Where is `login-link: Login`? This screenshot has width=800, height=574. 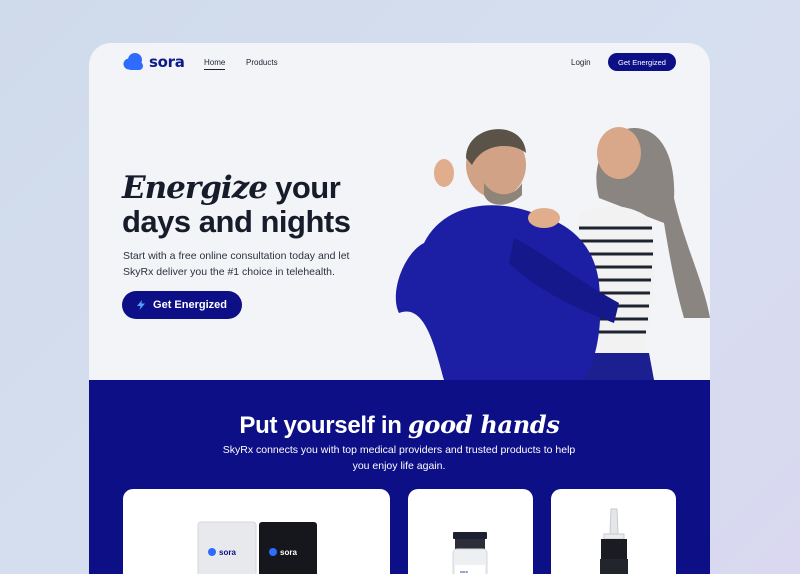
login-link: Login is located at coordinates (581, 62).